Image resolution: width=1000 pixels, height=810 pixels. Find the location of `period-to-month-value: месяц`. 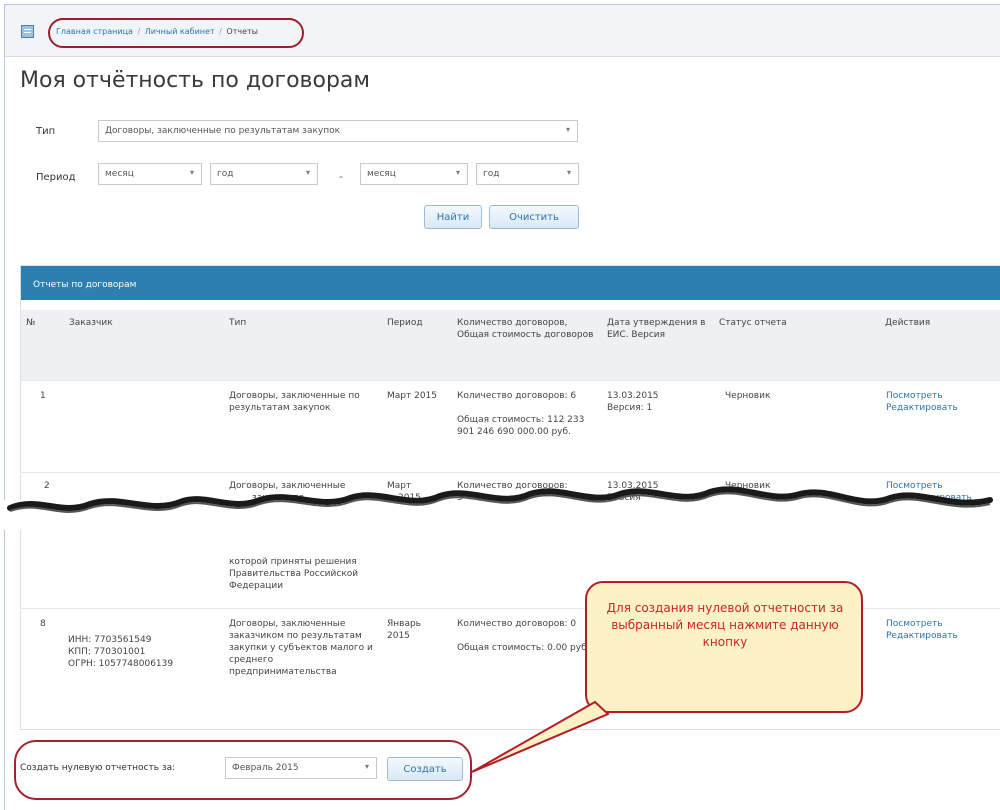

period-to-month-value: месяц is located at coordinates (381, 174).